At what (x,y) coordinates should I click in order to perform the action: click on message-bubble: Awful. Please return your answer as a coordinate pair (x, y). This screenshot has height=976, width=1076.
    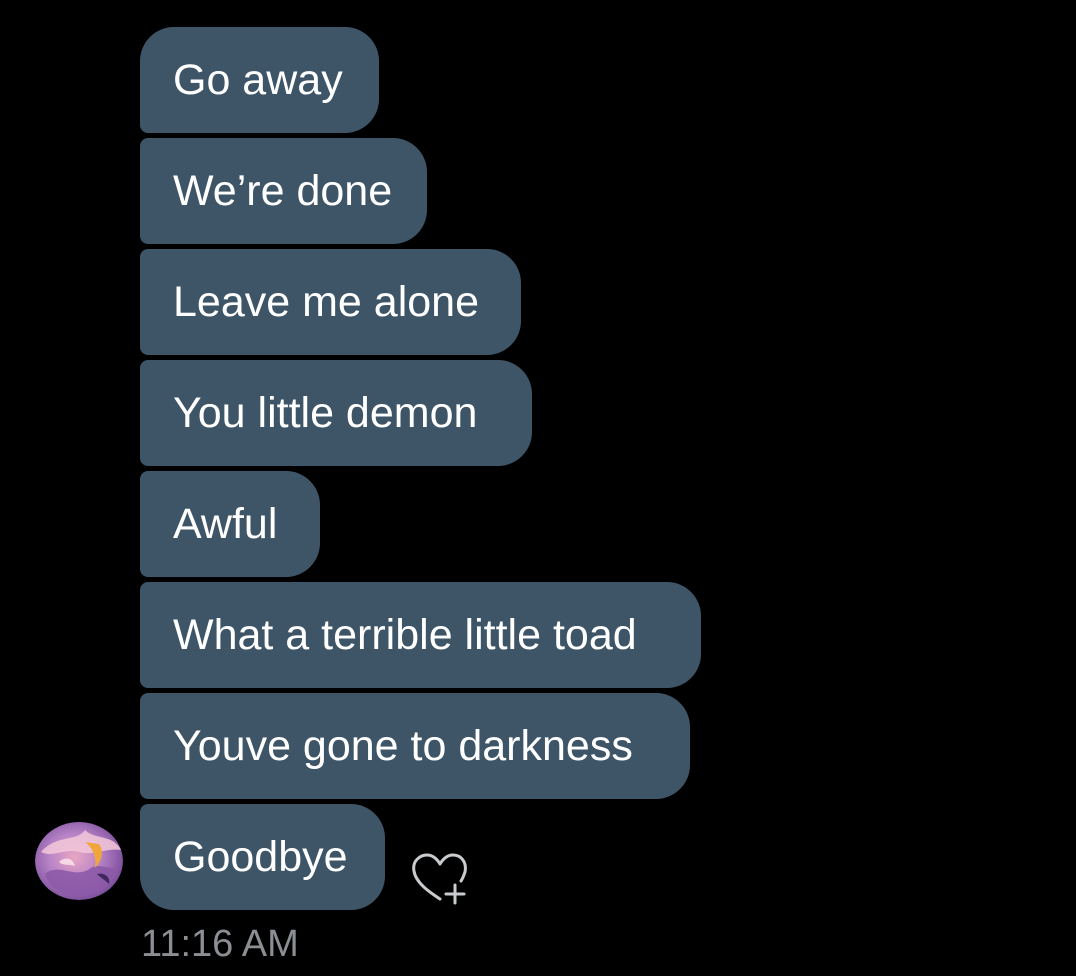
    Looking at the image, I should click on (230, 524).